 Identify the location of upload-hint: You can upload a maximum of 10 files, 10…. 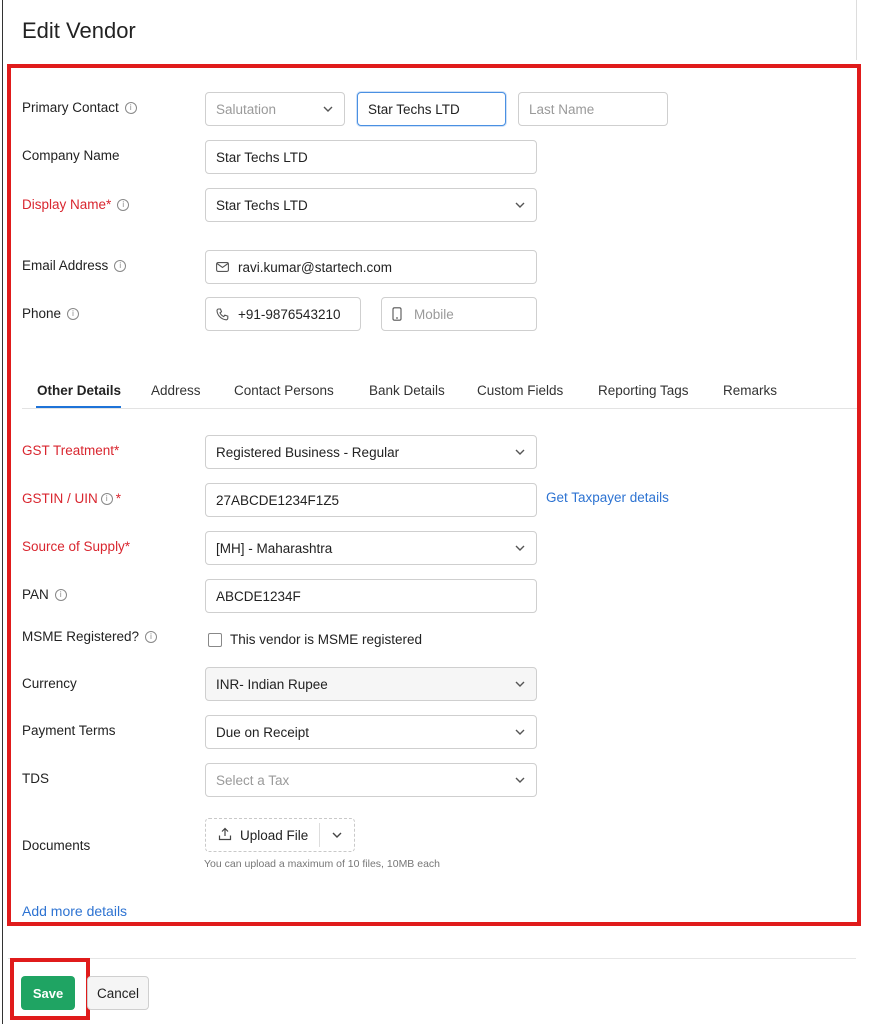
(322, 864).